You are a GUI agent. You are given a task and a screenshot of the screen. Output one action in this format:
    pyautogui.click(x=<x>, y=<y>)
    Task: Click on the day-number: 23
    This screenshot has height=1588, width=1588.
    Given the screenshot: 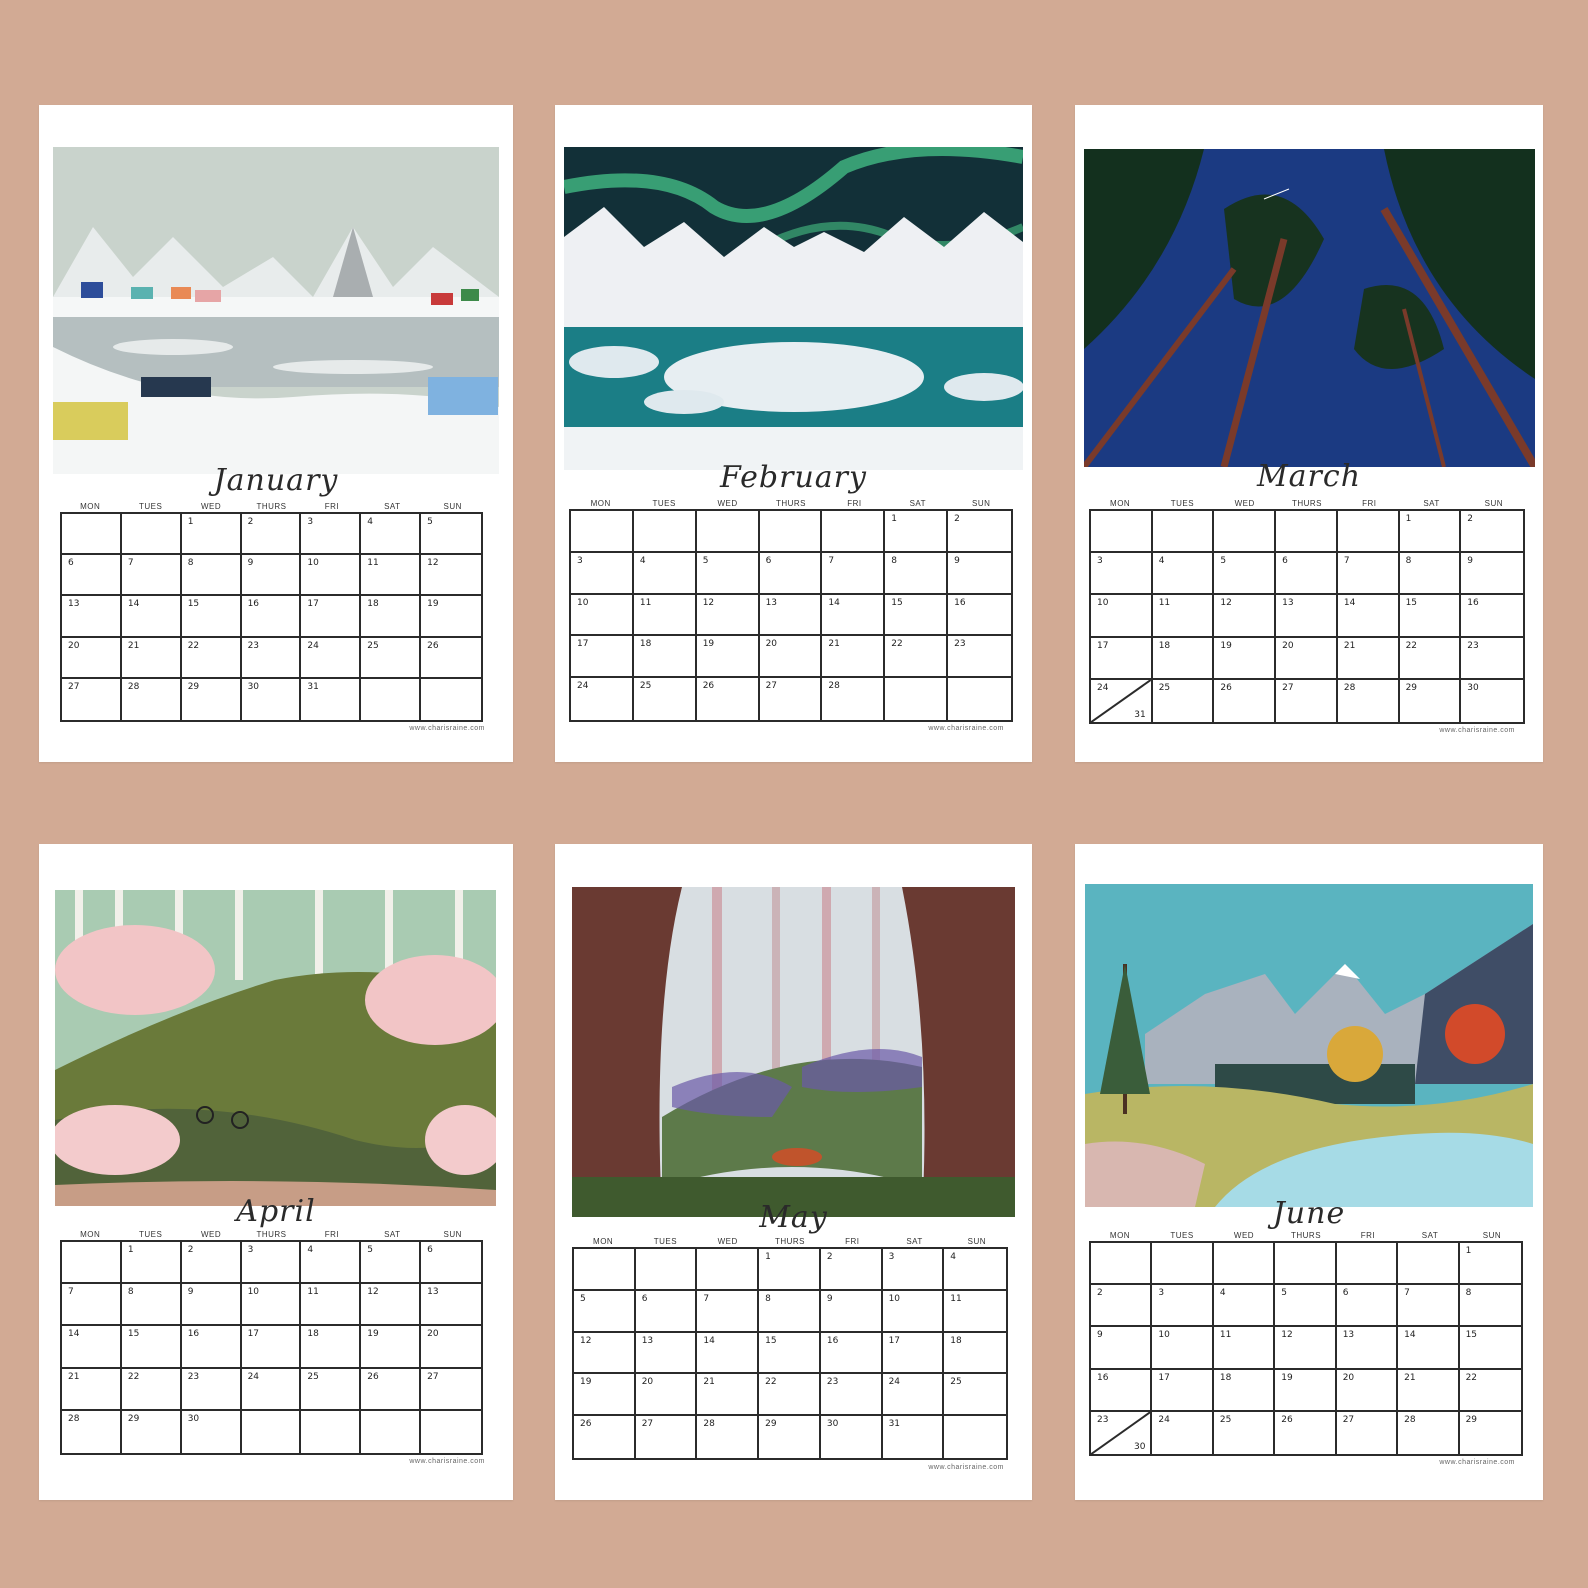 What is the action you would take?
    pyautogui.click(x=832, y=1382)
    